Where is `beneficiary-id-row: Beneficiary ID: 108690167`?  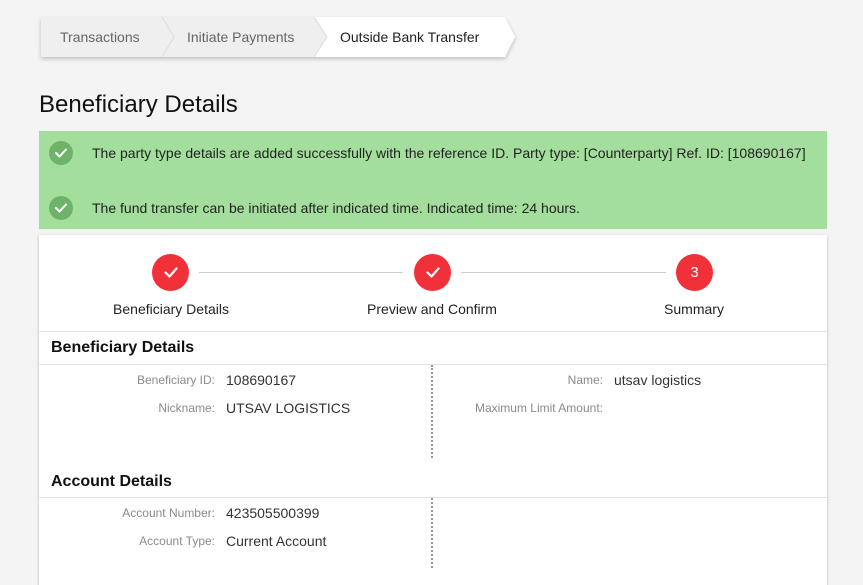
beneficiary-id-row: Beneficiary ID: 108690167 is located at coordinates (235, 380).